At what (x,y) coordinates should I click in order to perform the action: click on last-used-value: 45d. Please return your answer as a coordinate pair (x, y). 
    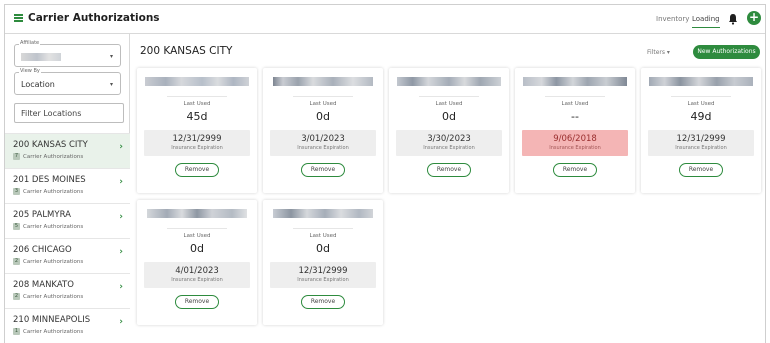
    Looking at the image, I should click on (197, 116).